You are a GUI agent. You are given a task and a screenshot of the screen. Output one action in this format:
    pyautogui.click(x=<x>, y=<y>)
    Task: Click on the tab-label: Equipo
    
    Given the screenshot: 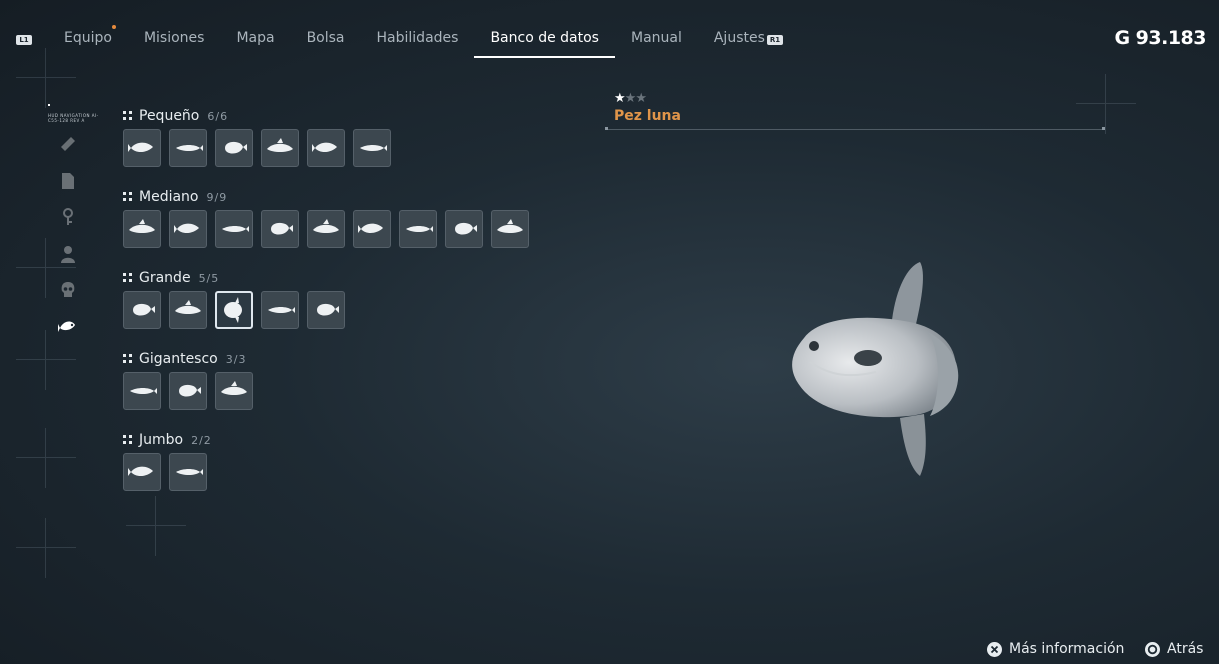 What is the action you would take?
    pyautogui.click(x=88, y=38)
    